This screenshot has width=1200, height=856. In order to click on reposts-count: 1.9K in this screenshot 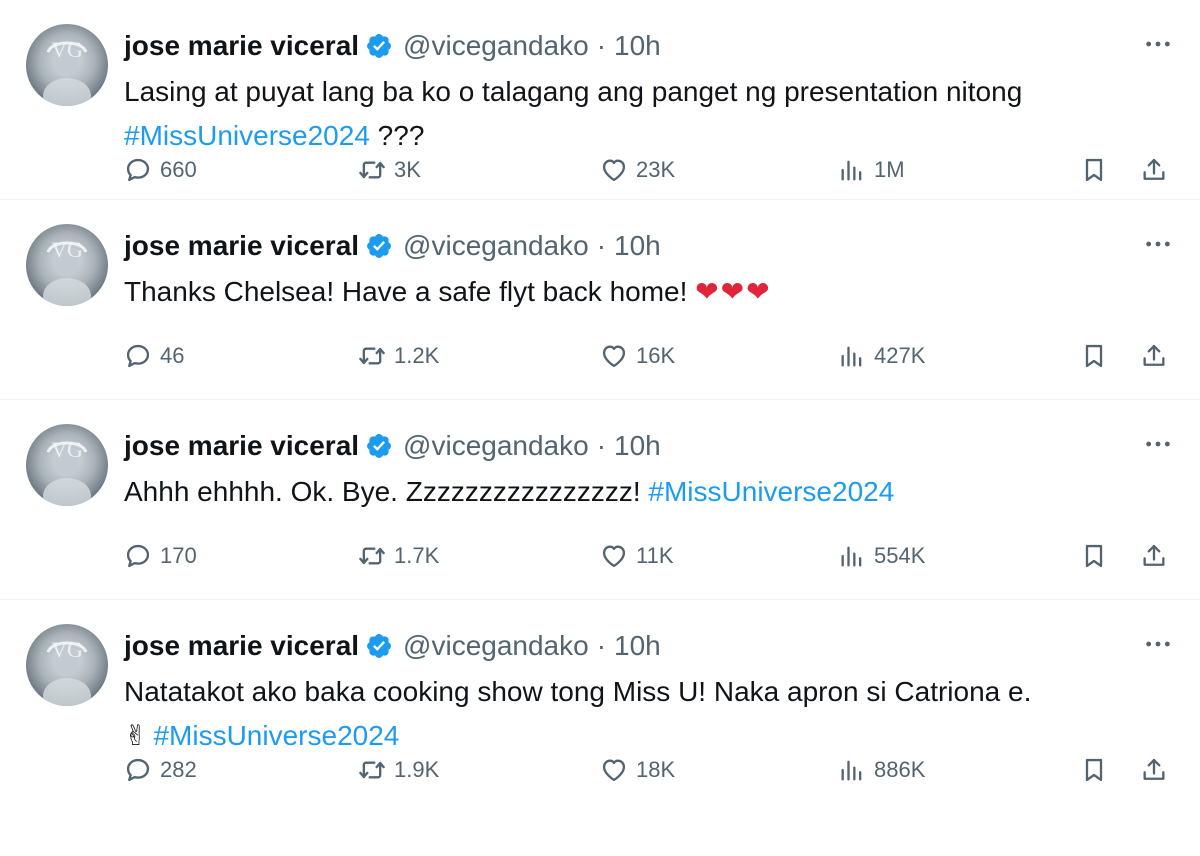, I will do `click(417, 769)`.